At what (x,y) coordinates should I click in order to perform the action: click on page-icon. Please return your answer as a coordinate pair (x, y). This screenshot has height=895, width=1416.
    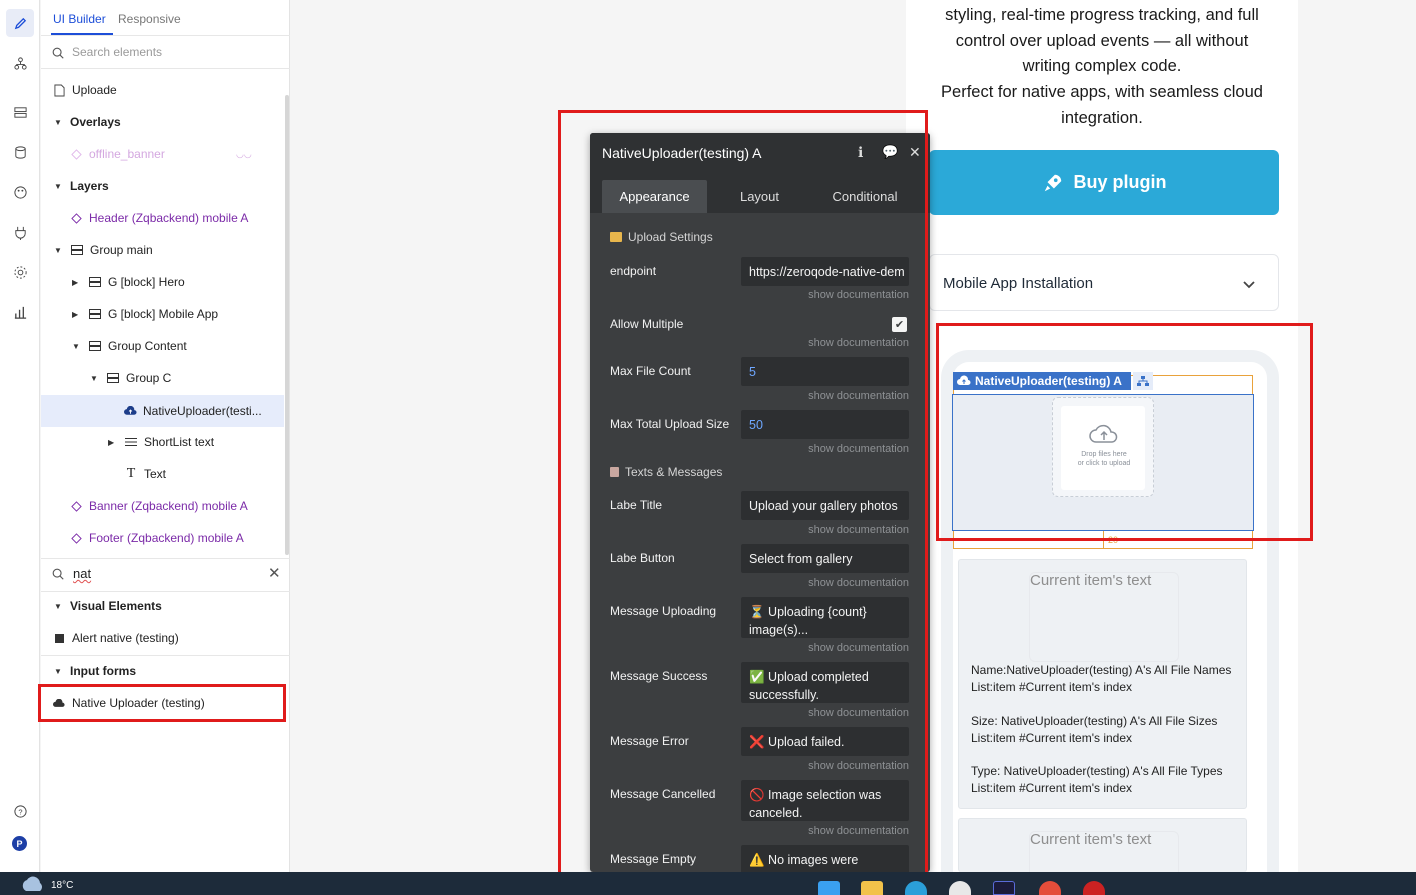
    Looking at the image, I should click on (59, 90).